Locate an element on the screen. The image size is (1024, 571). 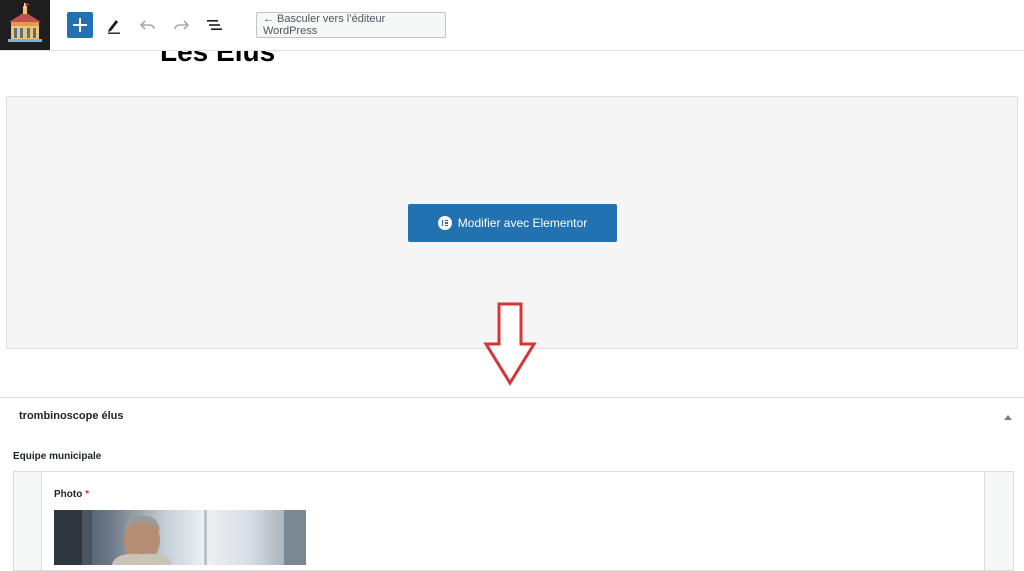
caret-up-icon is located at coordinates (1008, 418).